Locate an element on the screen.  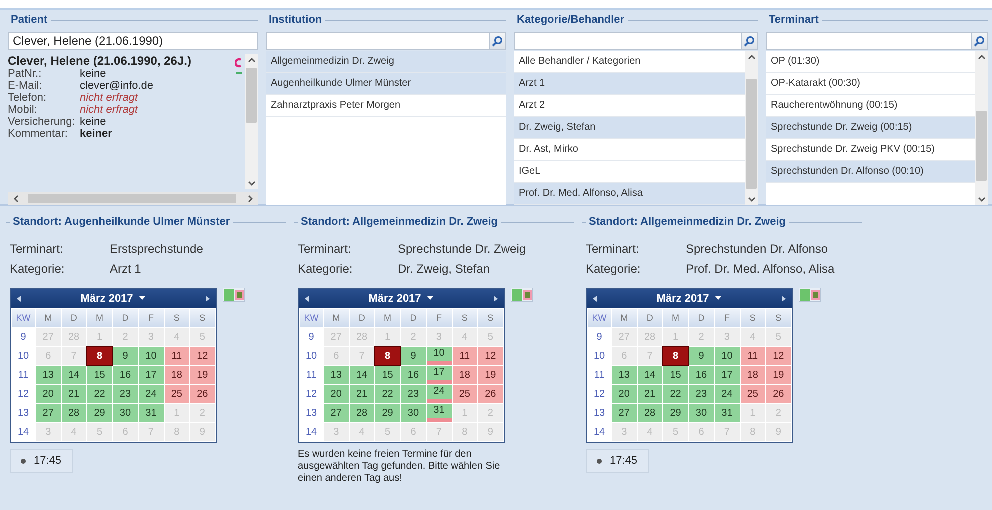
list-item: Allgemeinmedizin Dr. Zweig is located at coordinates (386, 62).